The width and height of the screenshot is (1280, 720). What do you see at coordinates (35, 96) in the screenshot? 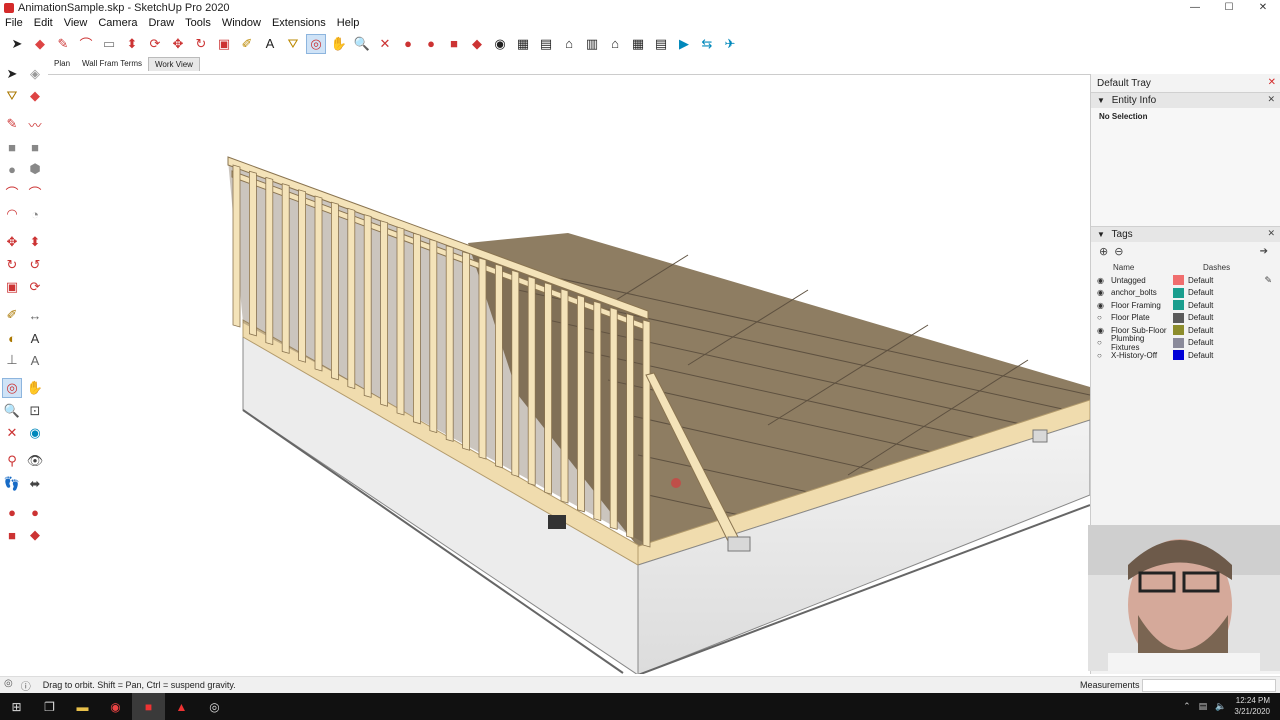
I see `eraser-icon: ◆` at bounding box center [35, 96].